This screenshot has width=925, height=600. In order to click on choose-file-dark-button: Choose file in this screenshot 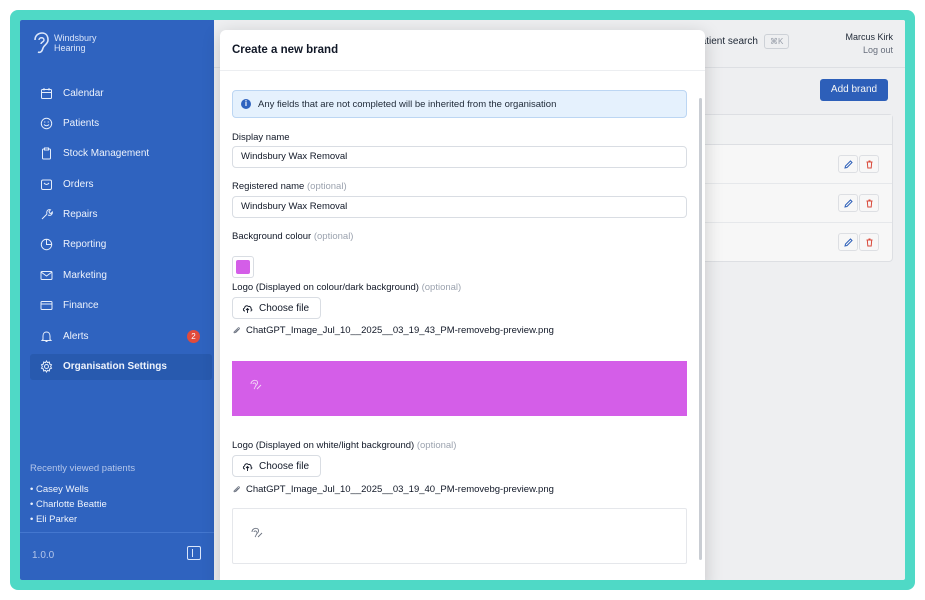, I will do `click(276, 308)`.